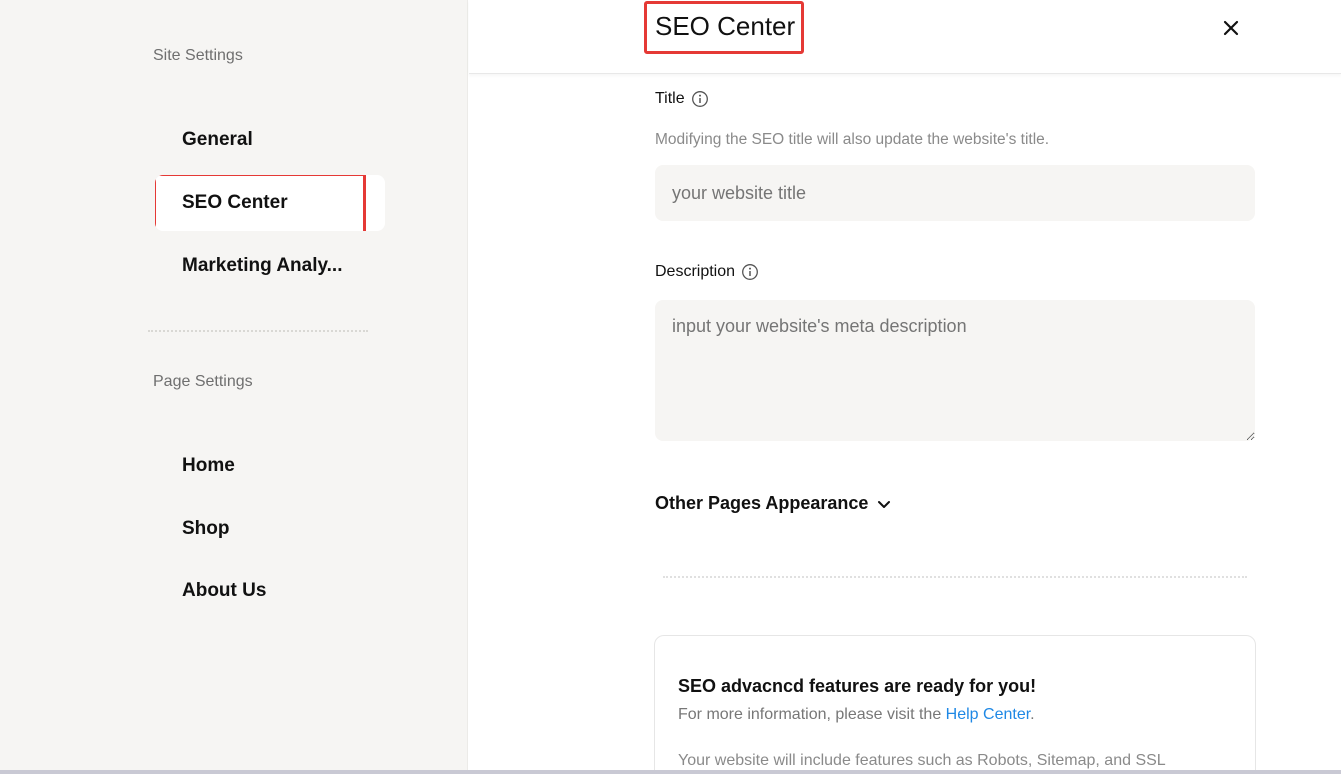  Describe the element at coordinates (270, 591) in the screenshot. I see `sidebar-item-about-us: About Us` at that location.